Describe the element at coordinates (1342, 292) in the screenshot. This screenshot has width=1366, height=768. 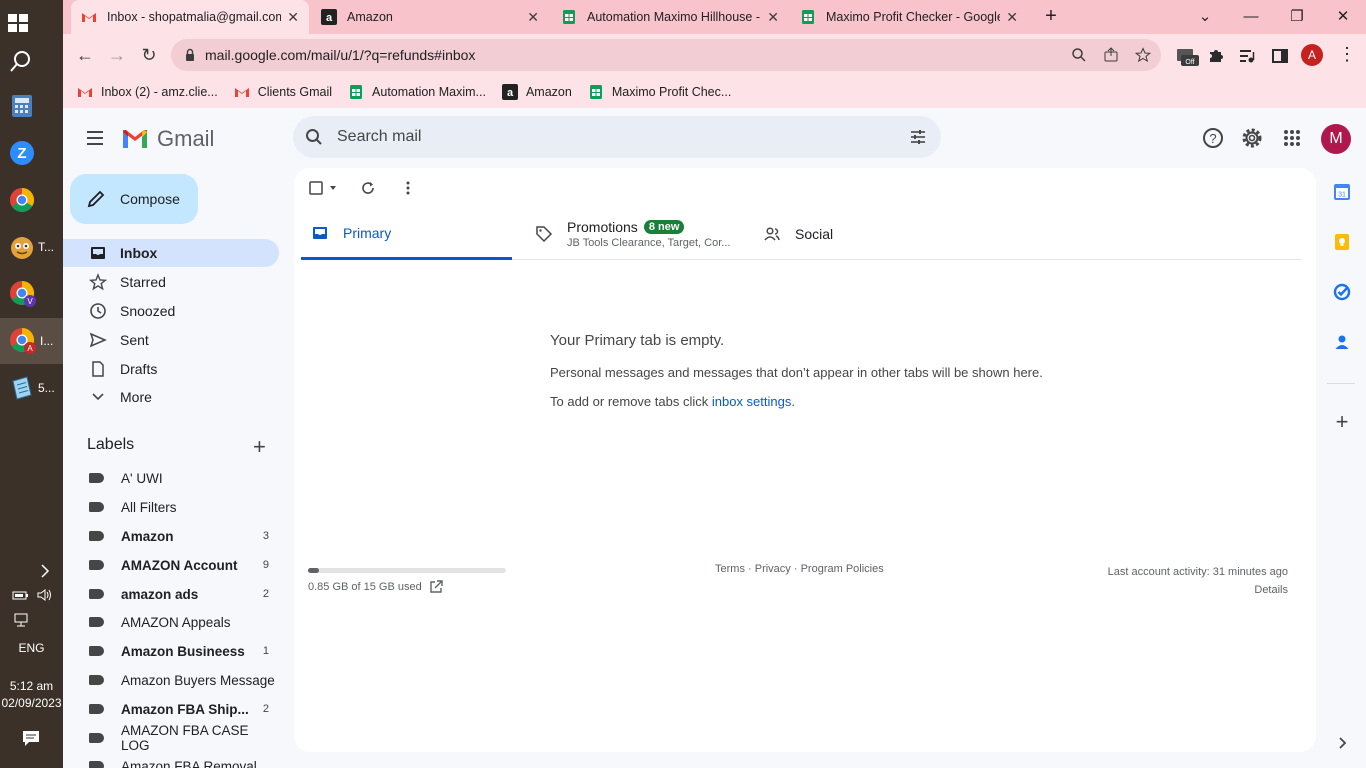
I see `tasks-icon` at that location.